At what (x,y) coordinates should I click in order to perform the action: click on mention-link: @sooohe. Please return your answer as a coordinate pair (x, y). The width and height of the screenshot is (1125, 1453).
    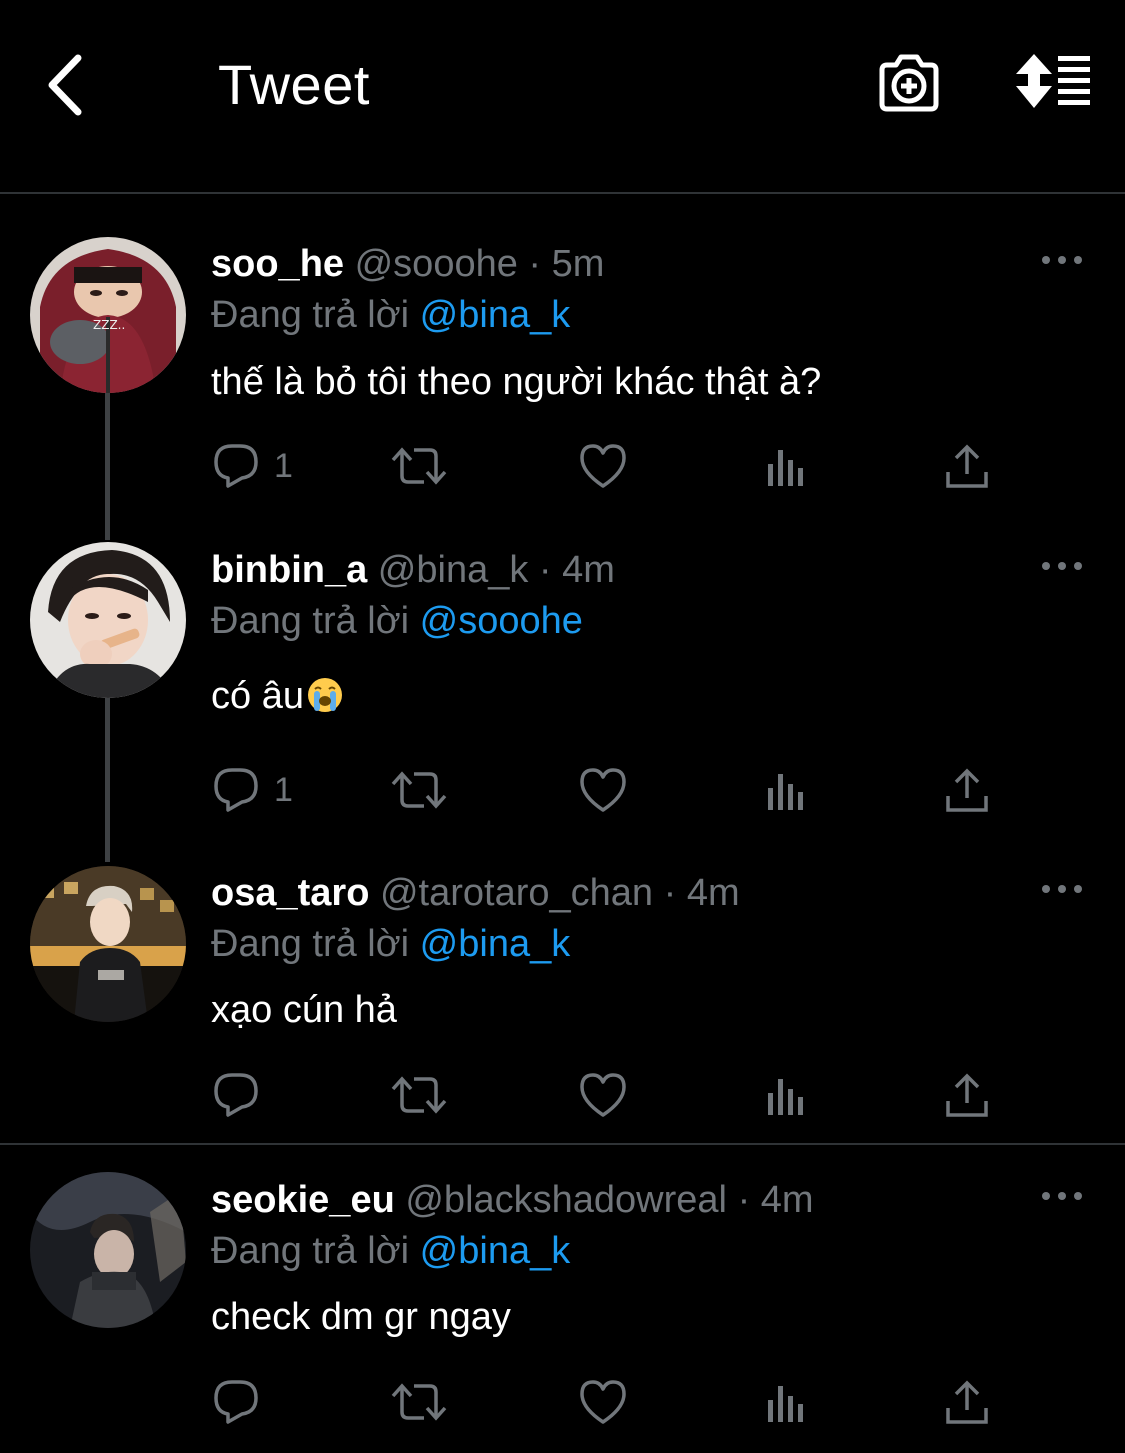
    Looking at the image, I should click on (501, 621).